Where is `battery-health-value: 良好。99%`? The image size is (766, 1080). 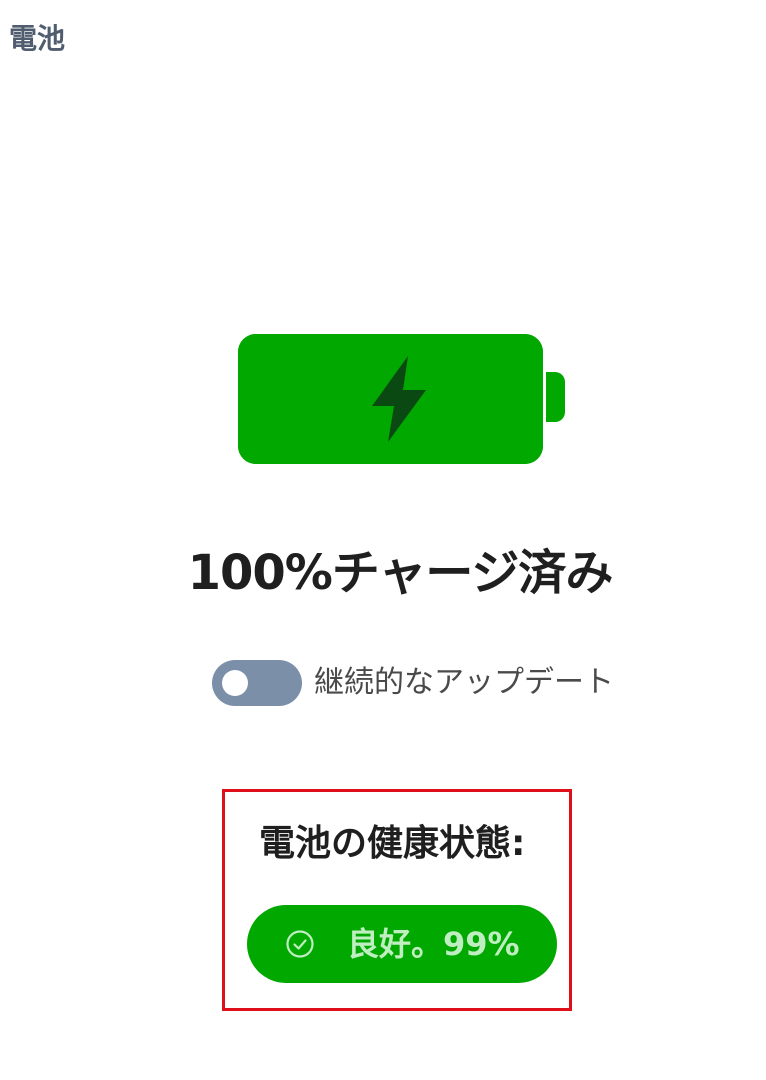 battery-health-value: 良好。99% is located at coordinates (433, 944).